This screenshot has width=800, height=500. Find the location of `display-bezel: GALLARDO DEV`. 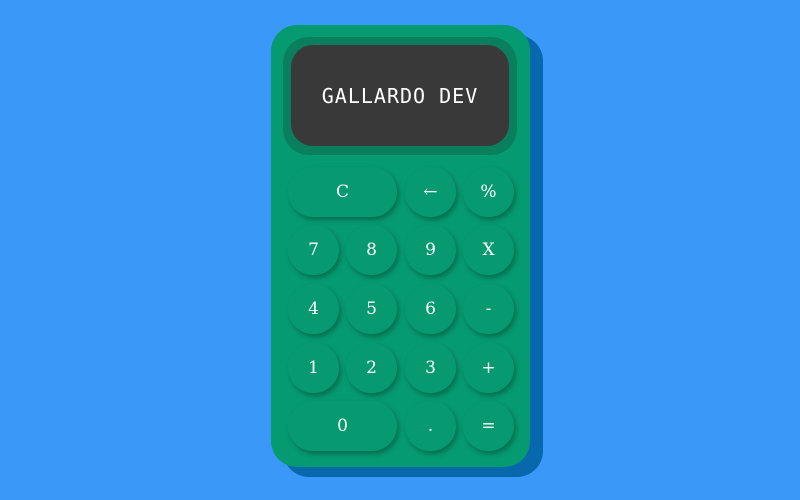

display-bezel: GALLARDO DEV is located at coordinates (400, 96).